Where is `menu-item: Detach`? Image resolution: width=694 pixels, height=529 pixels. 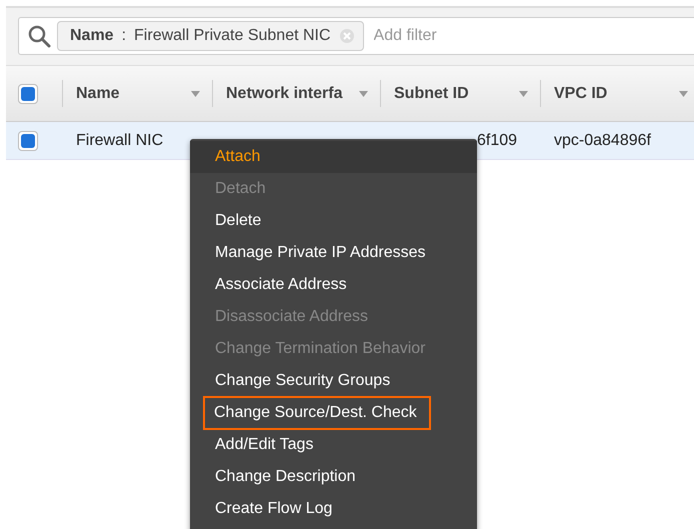 menu-item: Detach is located at coordinates (240, 189).